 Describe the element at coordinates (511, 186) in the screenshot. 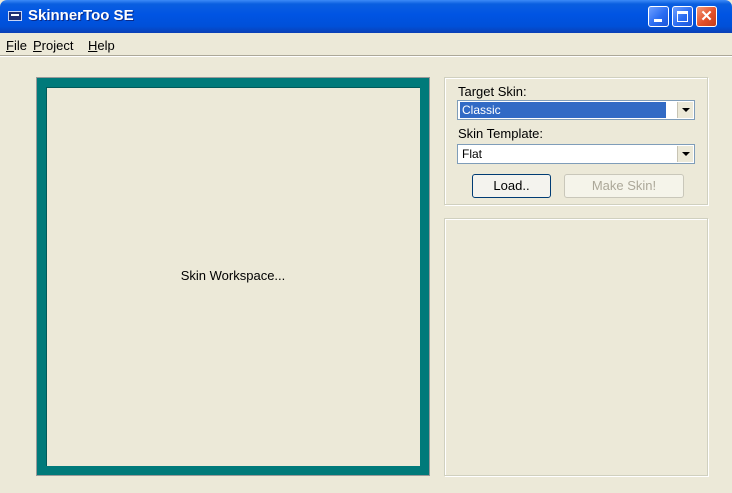

I see `load-button: Load..` at that location.